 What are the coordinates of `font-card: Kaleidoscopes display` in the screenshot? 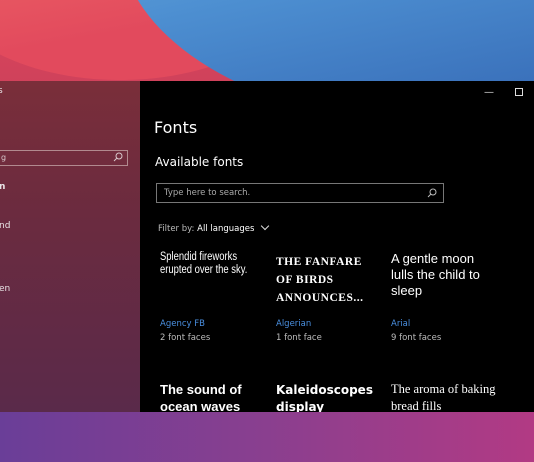 It's located at (331, 397).